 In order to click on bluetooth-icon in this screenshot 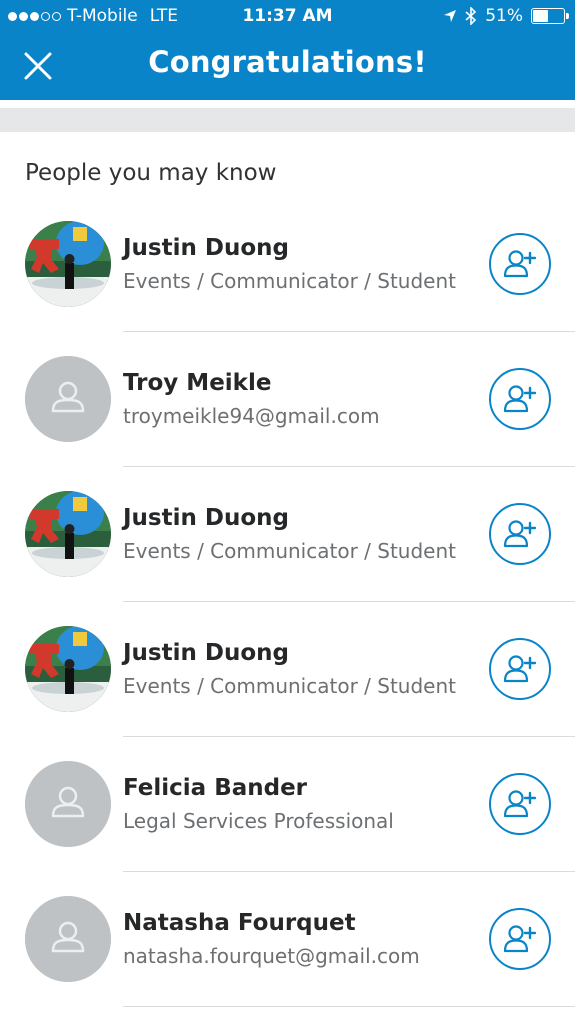, I will do `click(471, 16)`.